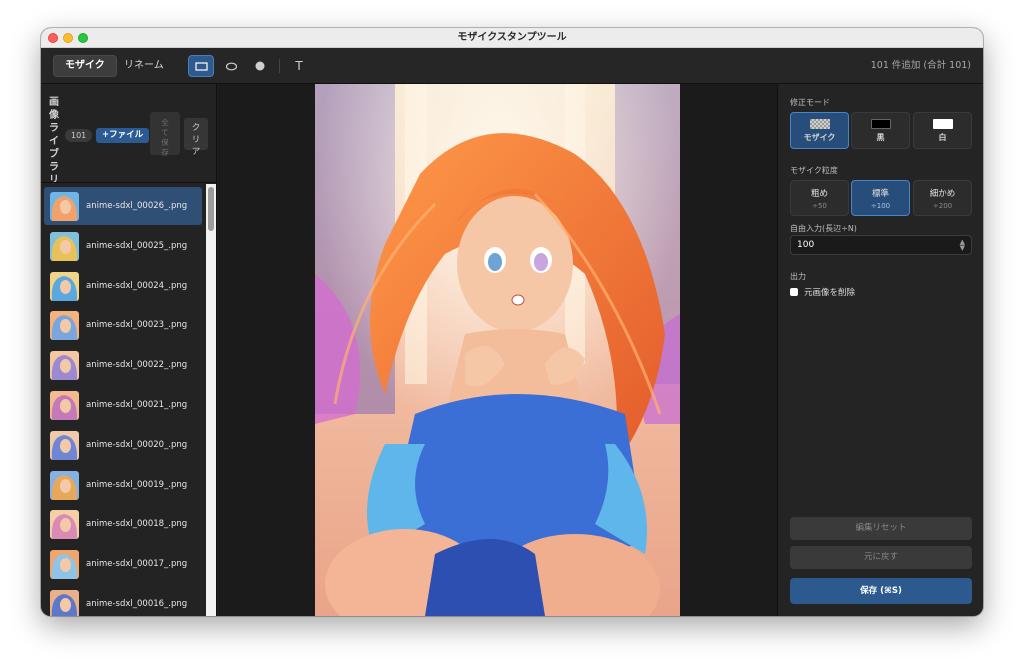 The width and height of the screenshot is (1024, 671). What do you see at coordinates (798, 276) in the screenshot?
I see `output-label: 出力` at bounding box center [798, 276].